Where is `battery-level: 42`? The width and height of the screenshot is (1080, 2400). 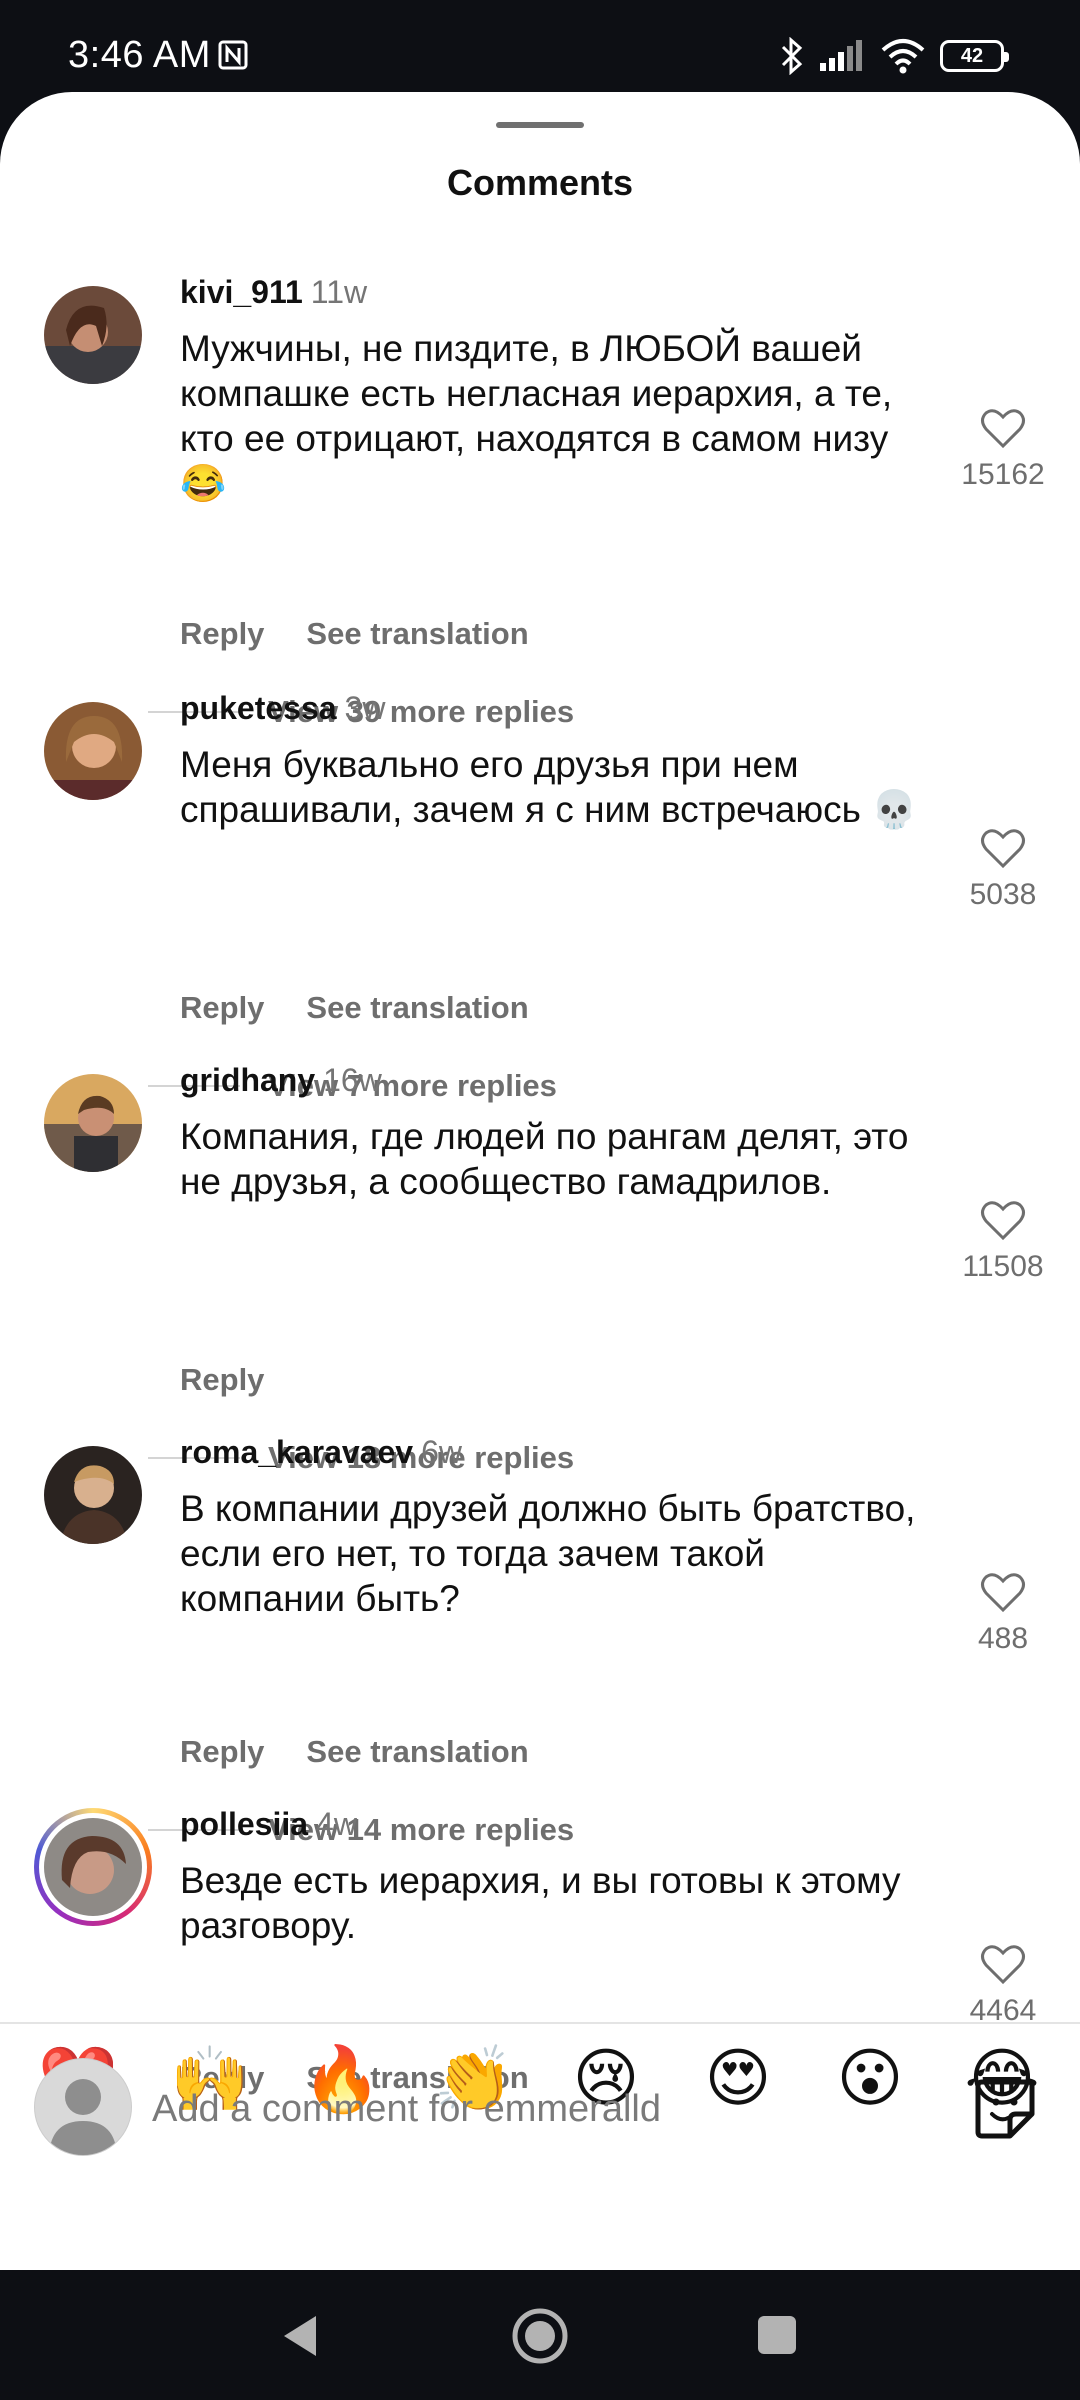
battery-level: 42 is located at coordinates (972, 55).